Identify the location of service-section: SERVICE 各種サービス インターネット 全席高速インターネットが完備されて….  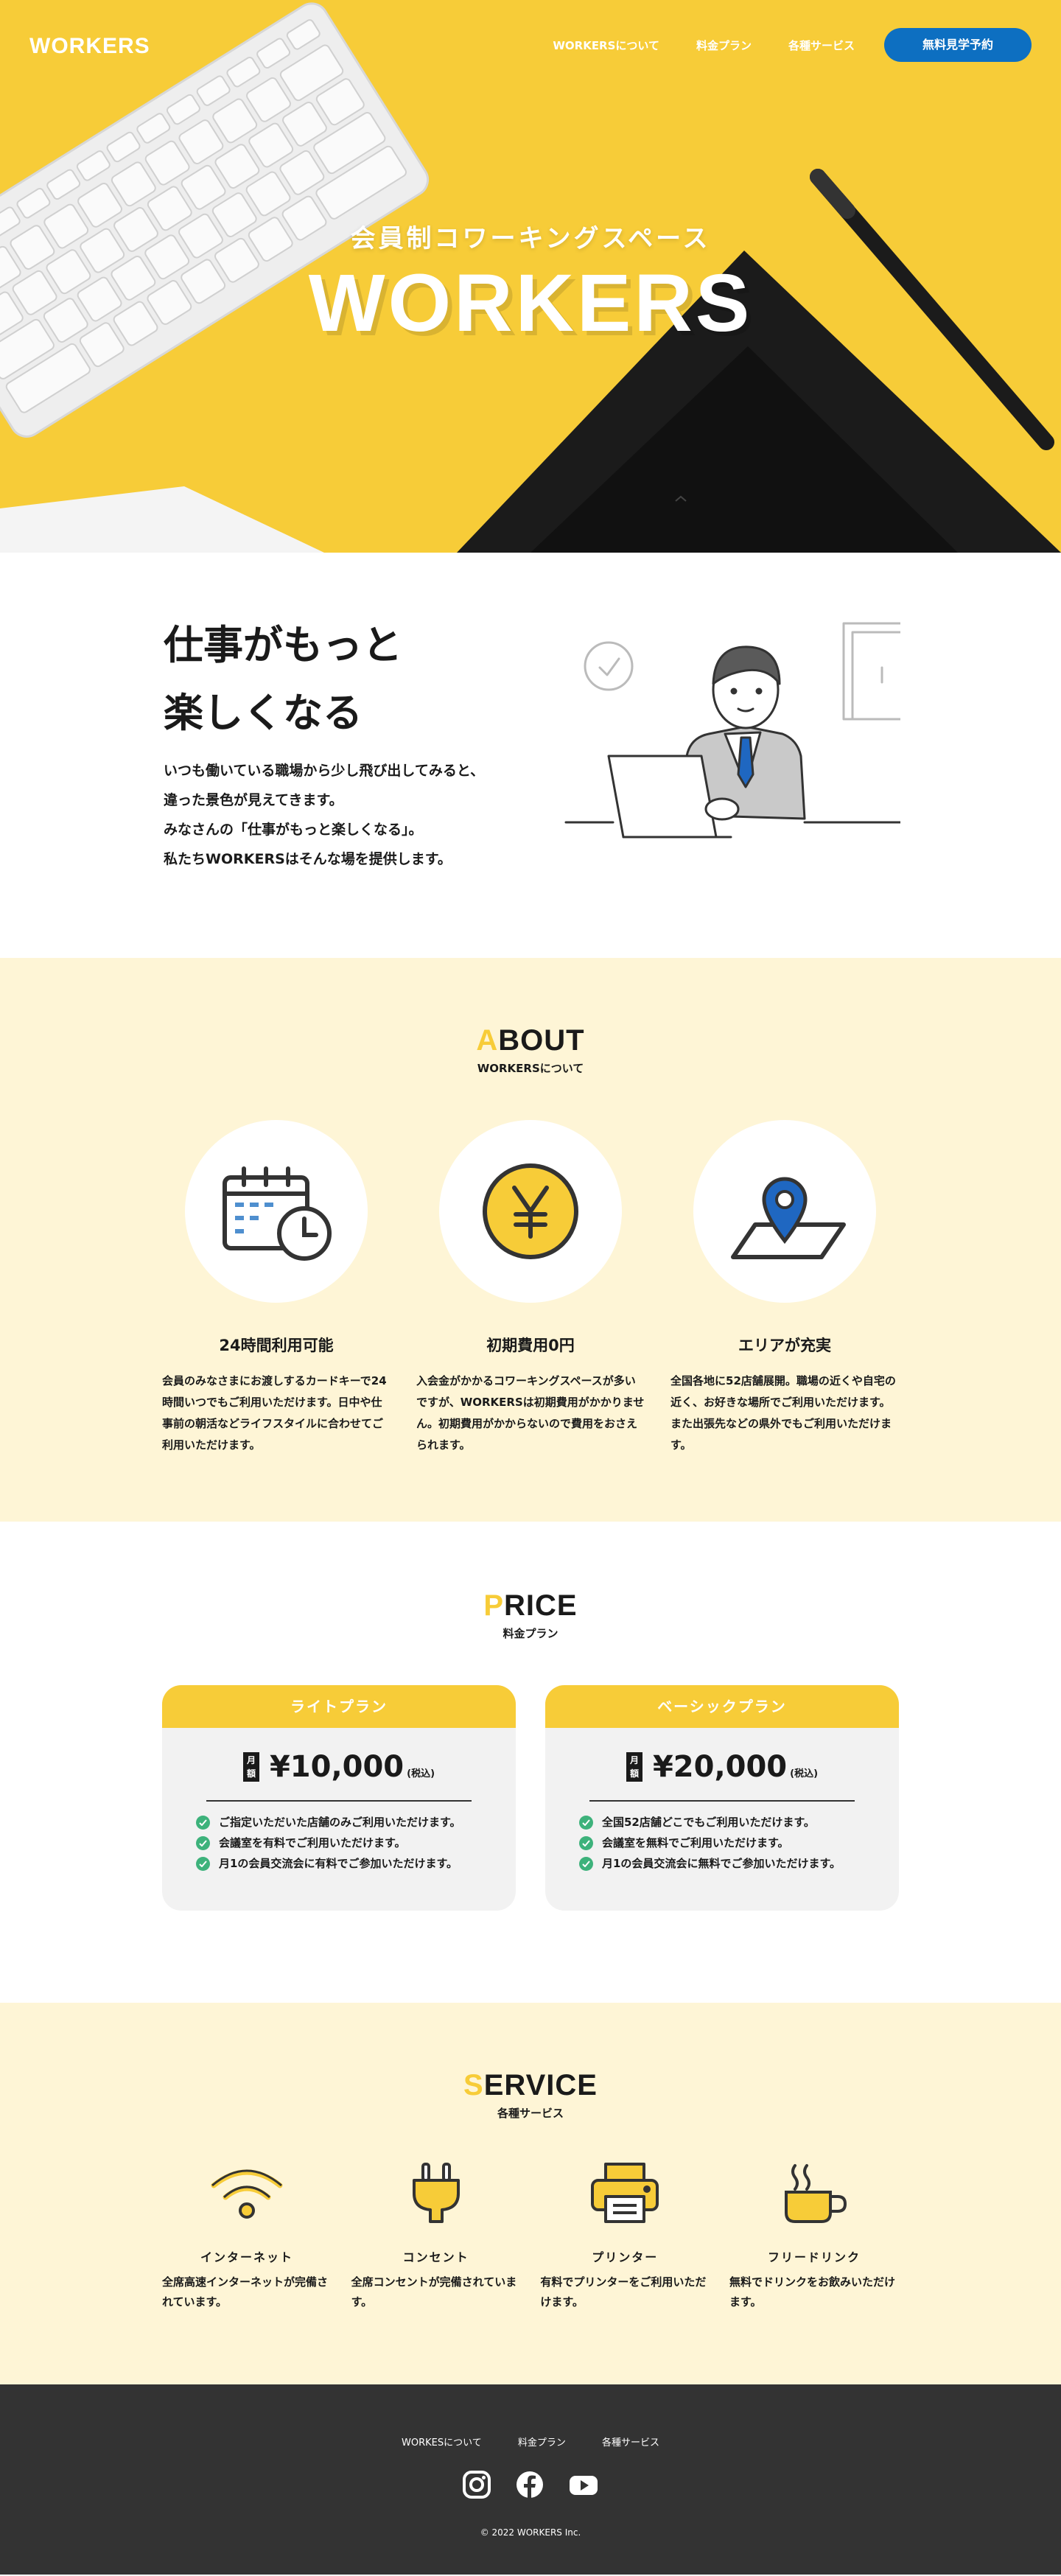
(530, 2193).